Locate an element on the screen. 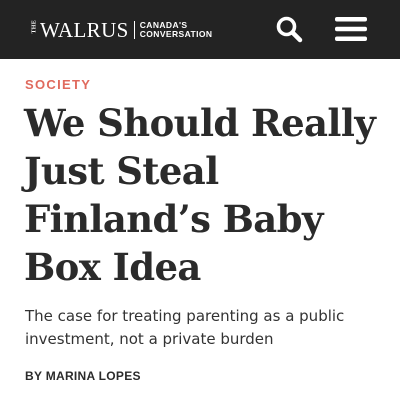 The height and width of the screenshot is (400, 400). logo-the: THE is located at coordinates (34, 26).